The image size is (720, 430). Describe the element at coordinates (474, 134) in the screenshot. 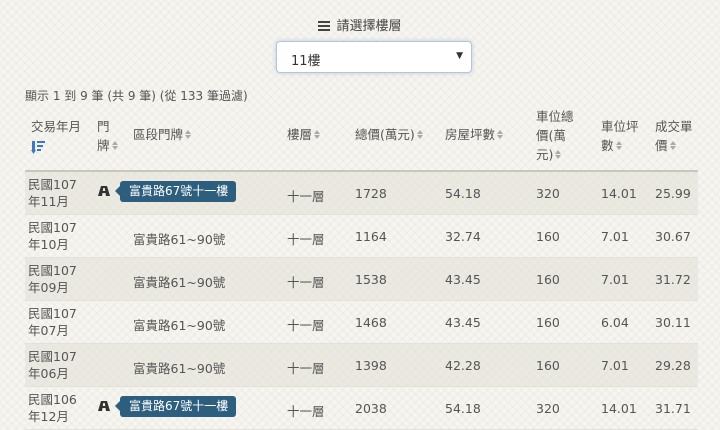

I see `col-header-area: 房屋坪數` at that location.